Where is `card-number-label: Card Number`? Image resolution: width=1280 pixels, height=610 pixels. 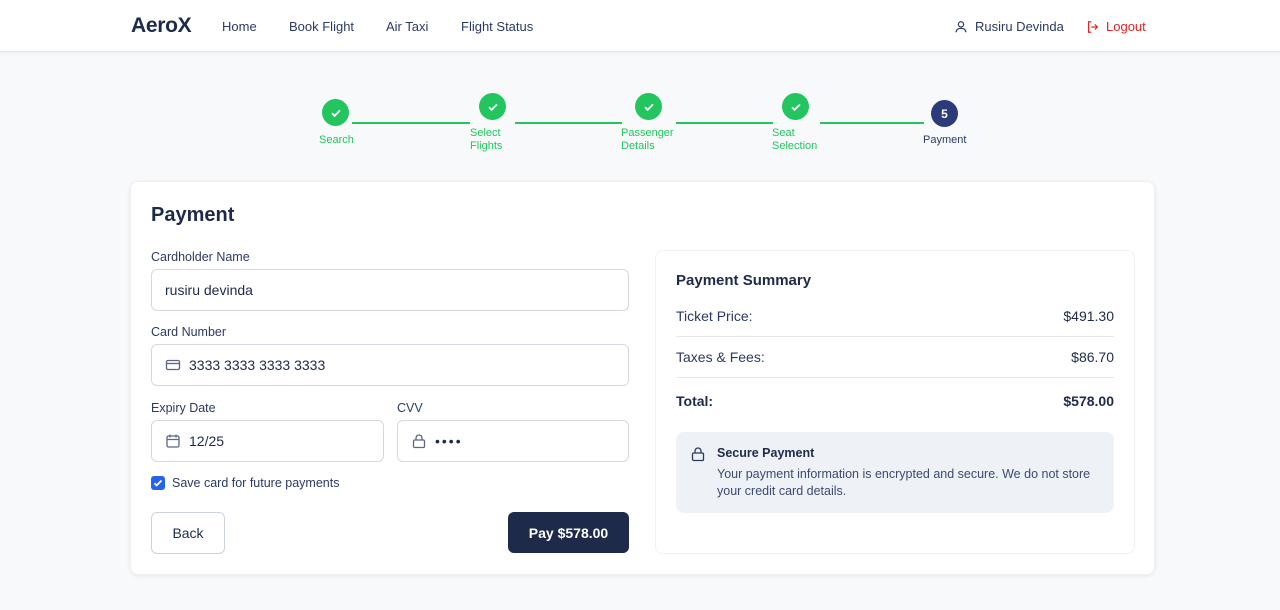 card-number-label: Card Number is located at coordinates (189, 332).